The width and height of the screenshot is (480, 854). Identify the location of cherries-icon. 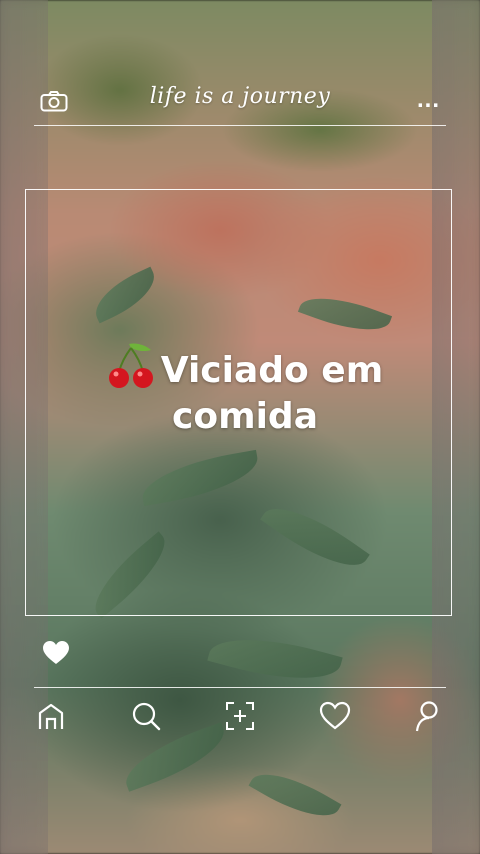
(133, 364).